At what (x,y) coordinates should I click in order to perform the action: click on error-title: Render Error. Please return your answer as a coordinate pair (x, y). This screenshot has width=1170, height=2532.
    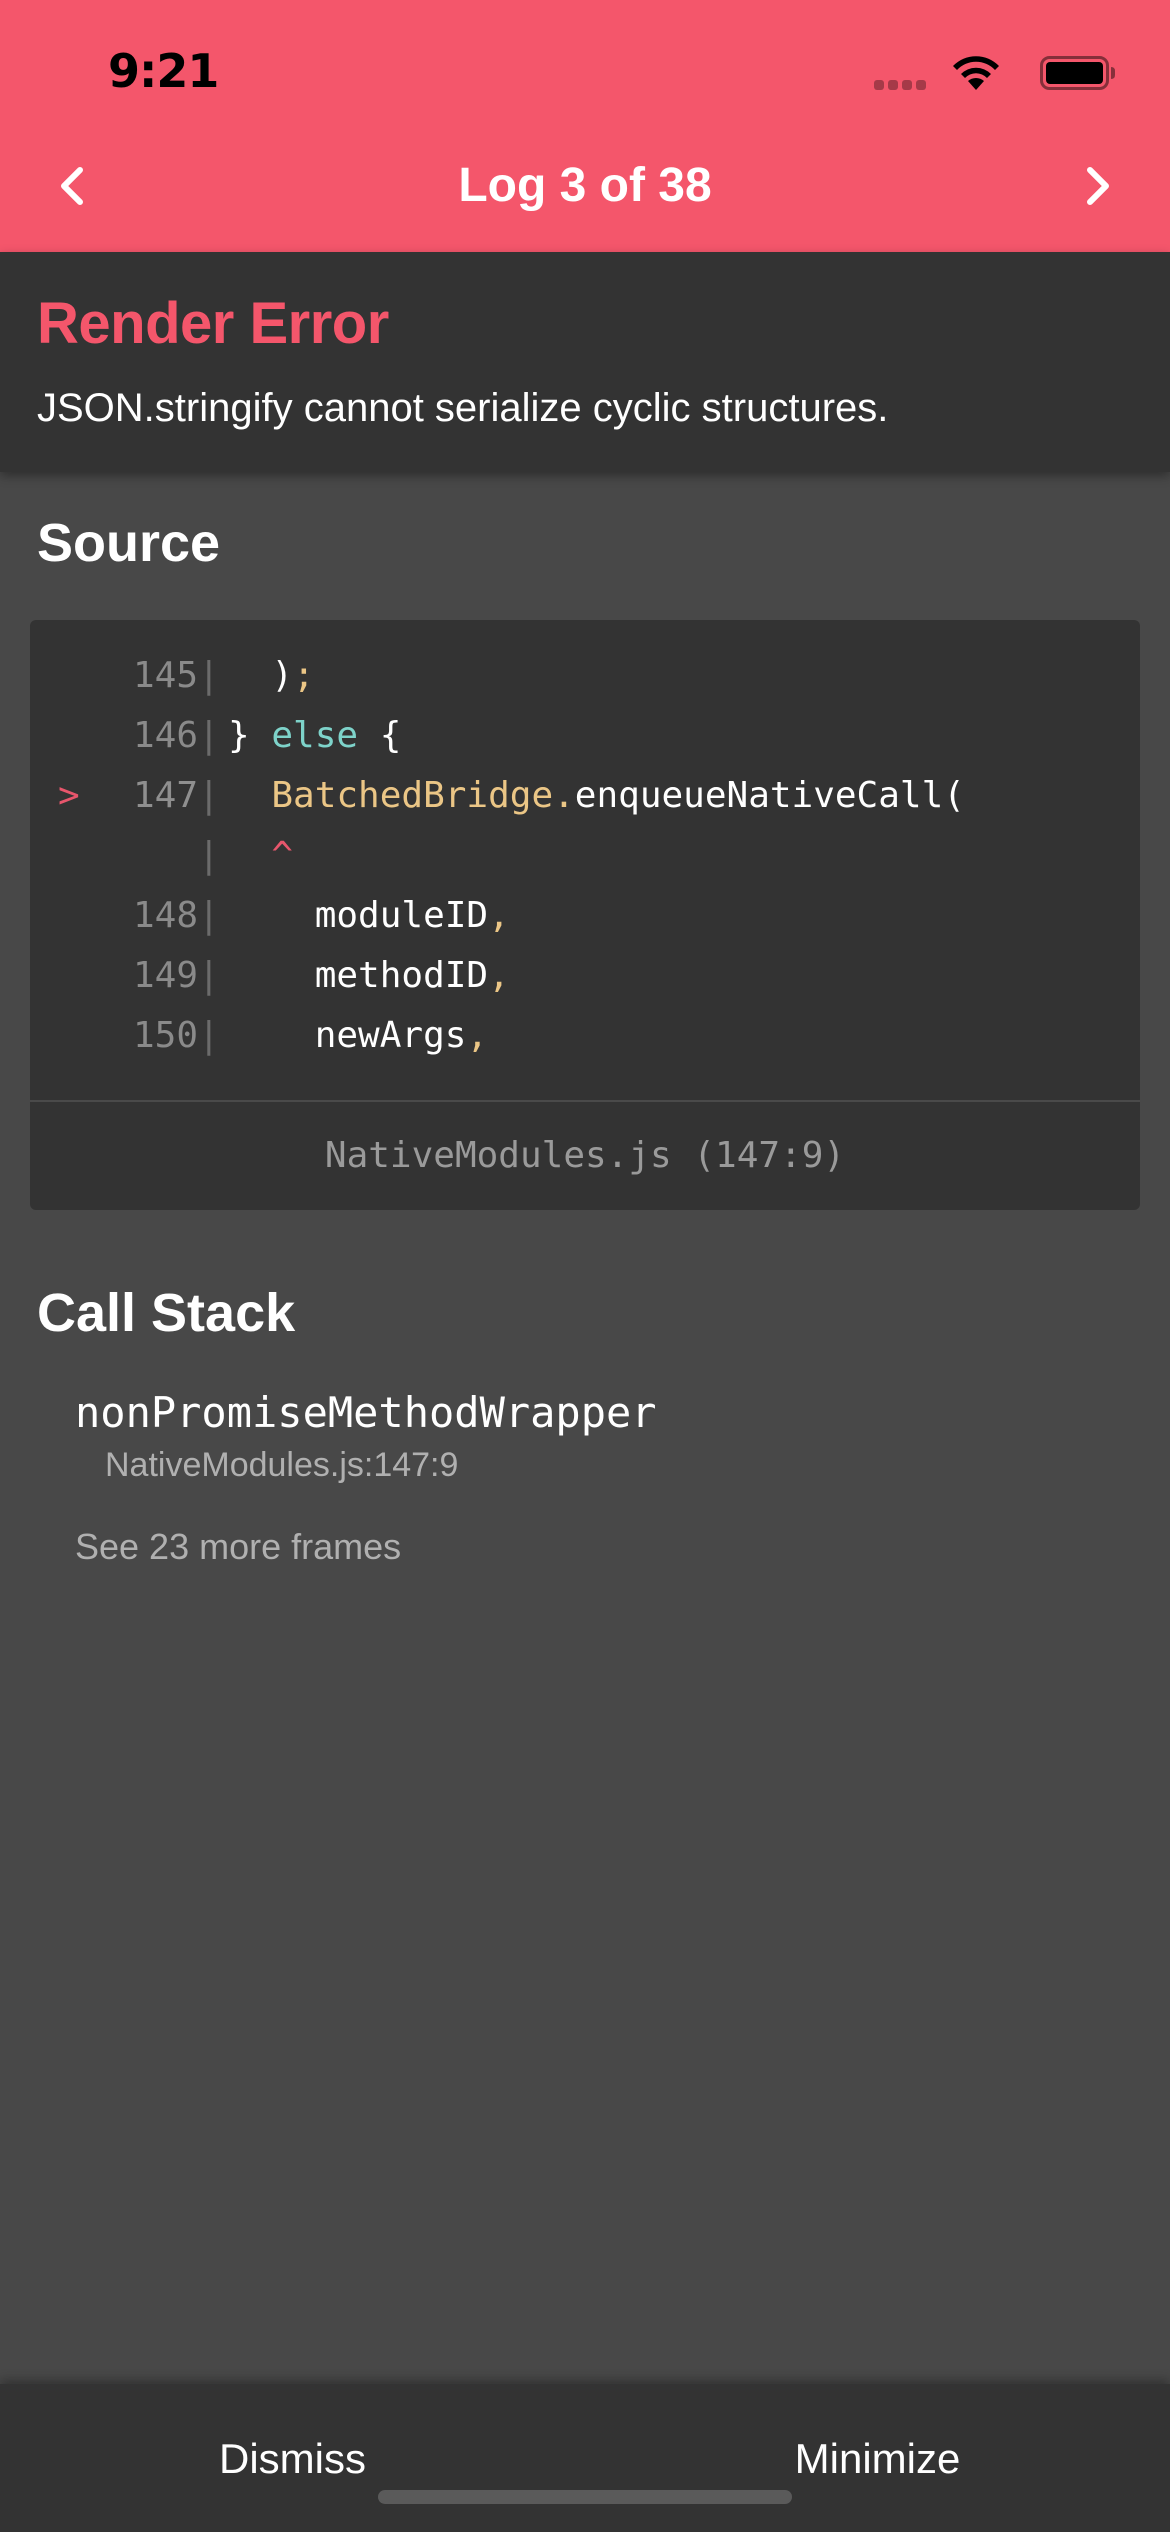
    Looking at the image, I should click on (213, 323).